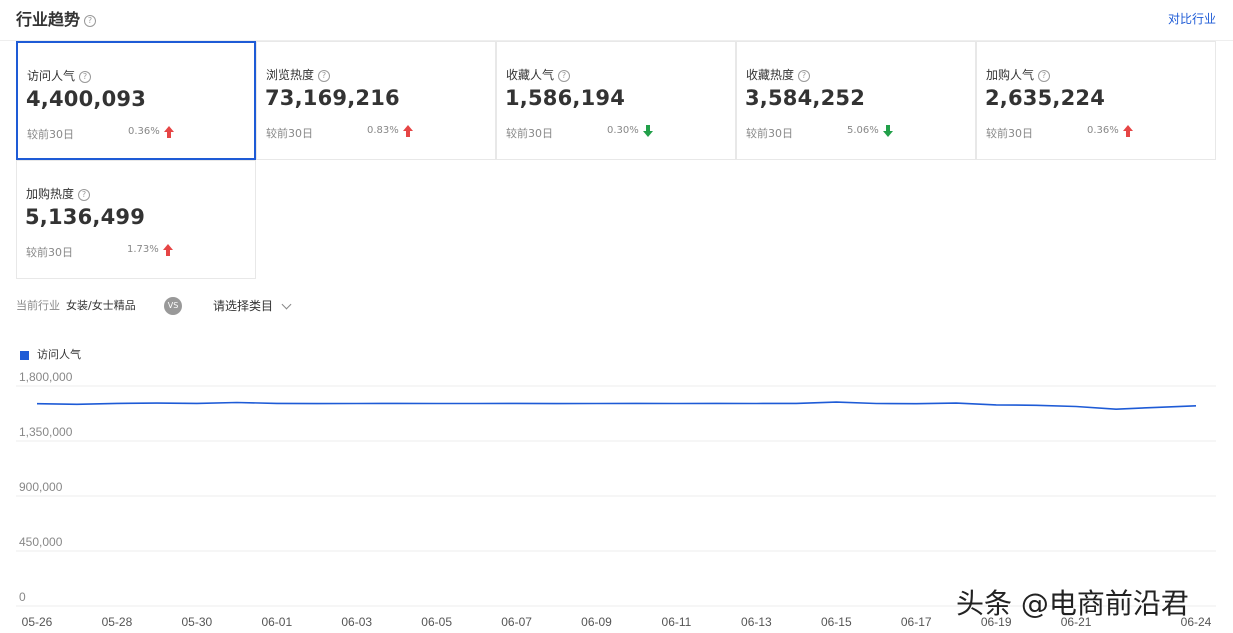 Image resolution: width=1233 pixels, height=633 pixels. I want to click on metric-label: 收藏热度?, so click(778, 74).